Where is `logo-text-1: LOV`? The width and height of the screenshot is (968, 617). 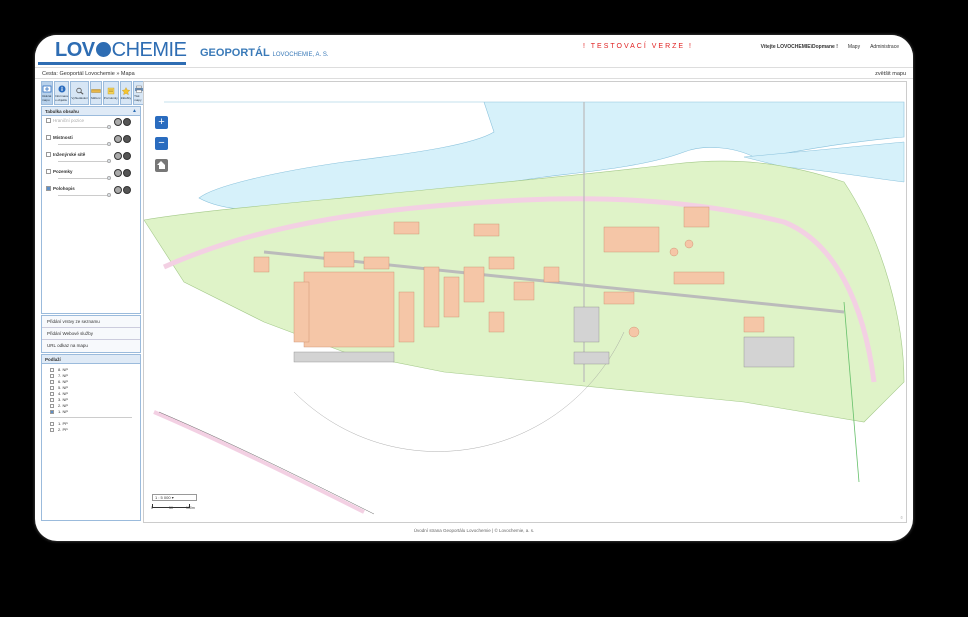 logo-text-1: LOV is located at coordinates (75, 50).